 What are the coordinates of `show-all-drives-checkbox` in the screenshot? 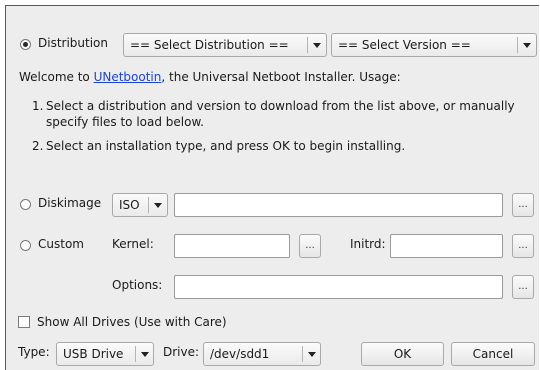 It's located at (24, 322).